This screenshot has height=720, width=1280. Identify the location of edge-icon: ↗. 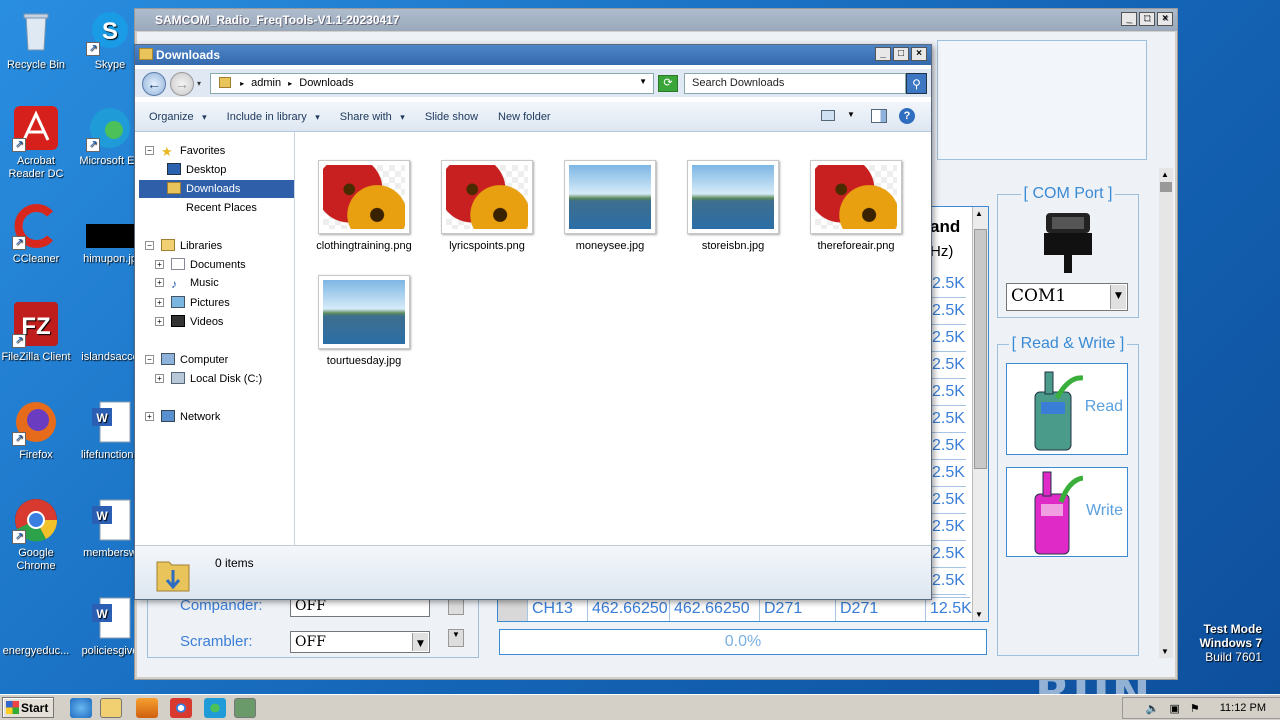
(110, 128).